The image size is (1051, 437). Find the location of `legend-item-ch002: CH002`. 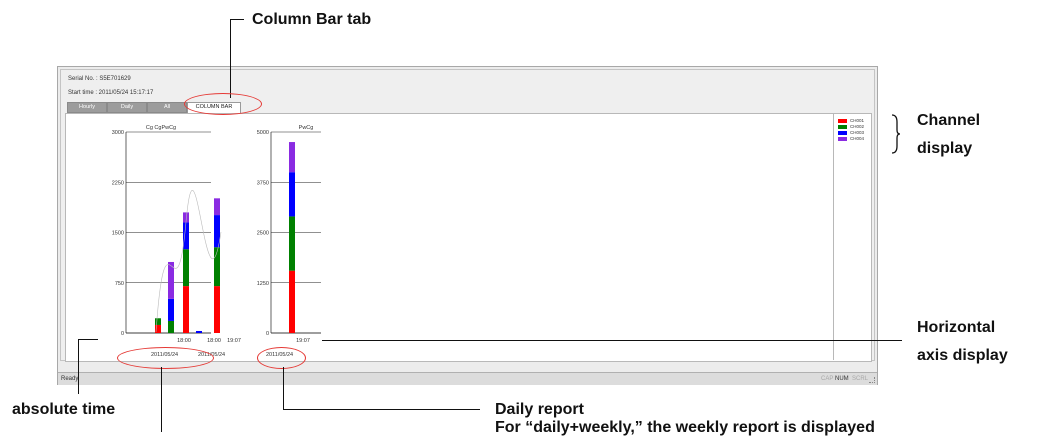

legend-item-ch002: CH002 is located at coordinates (851, 126).